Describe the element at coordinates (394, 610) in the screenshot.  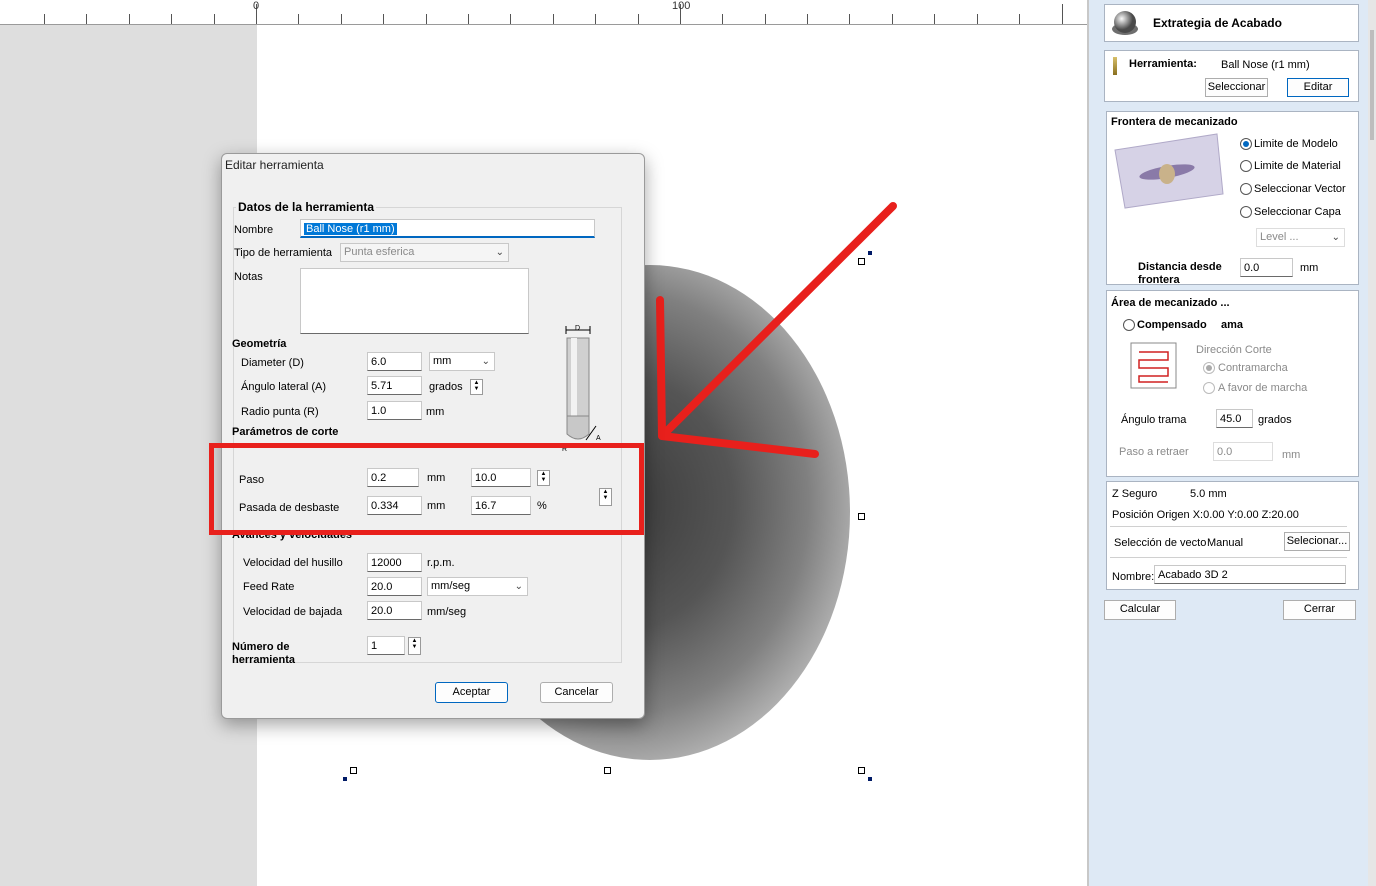
I see `plunge-input: 20.0` at that location.